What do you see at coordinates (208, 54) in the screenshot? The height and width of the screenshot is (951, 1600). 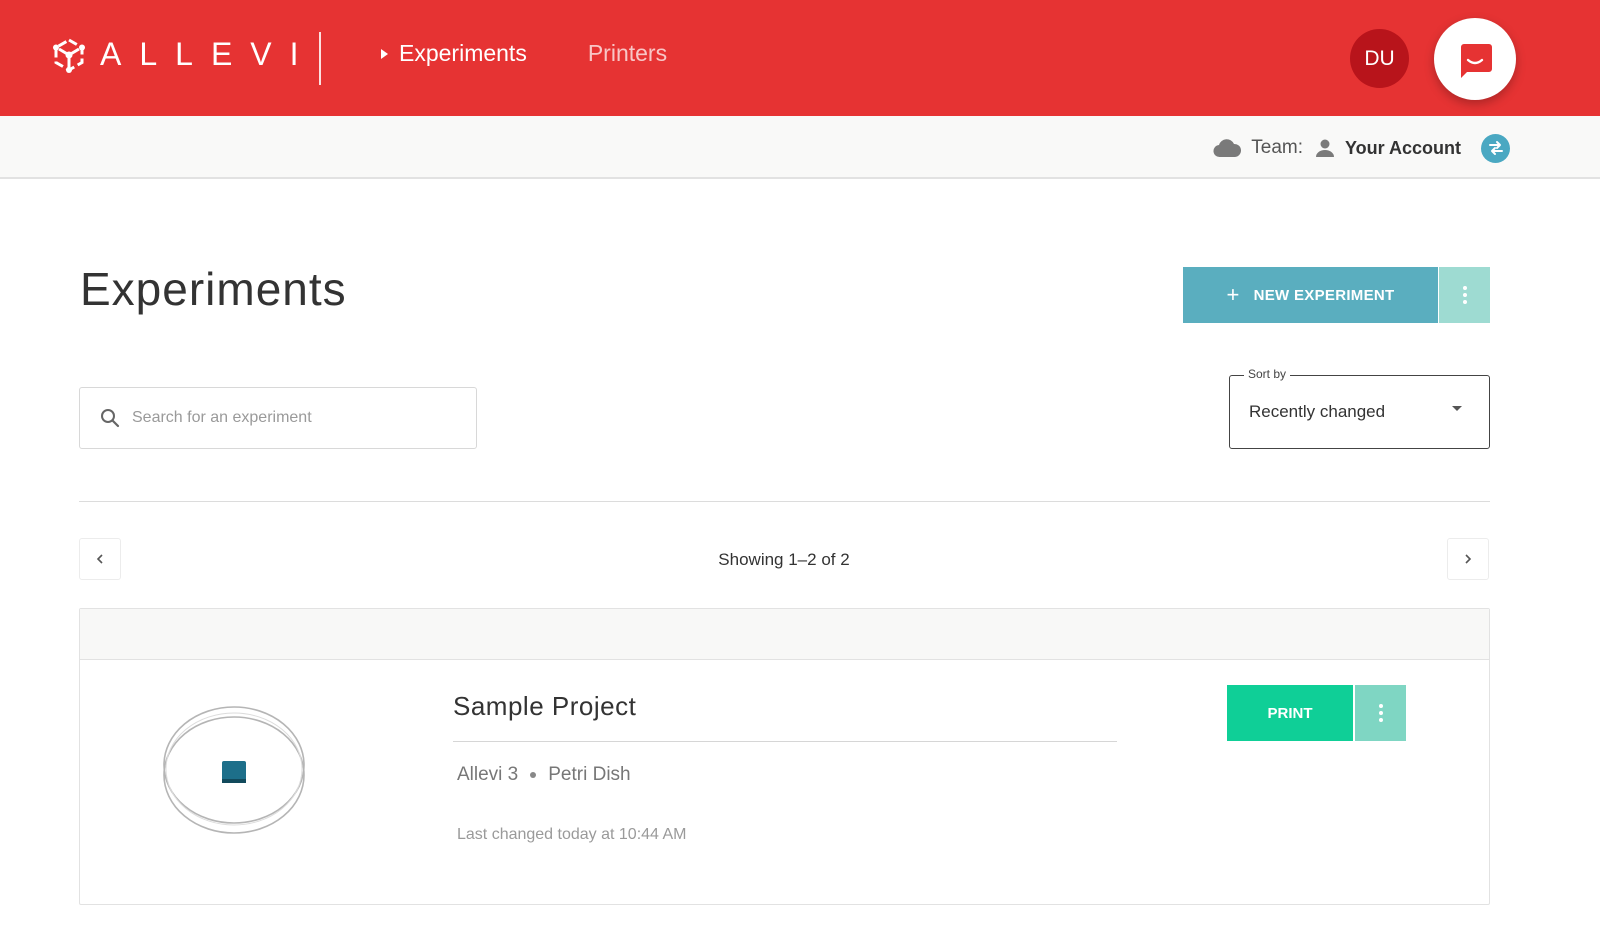 I see `brand-name: ALLEVI` at bounding box center [208, 54].